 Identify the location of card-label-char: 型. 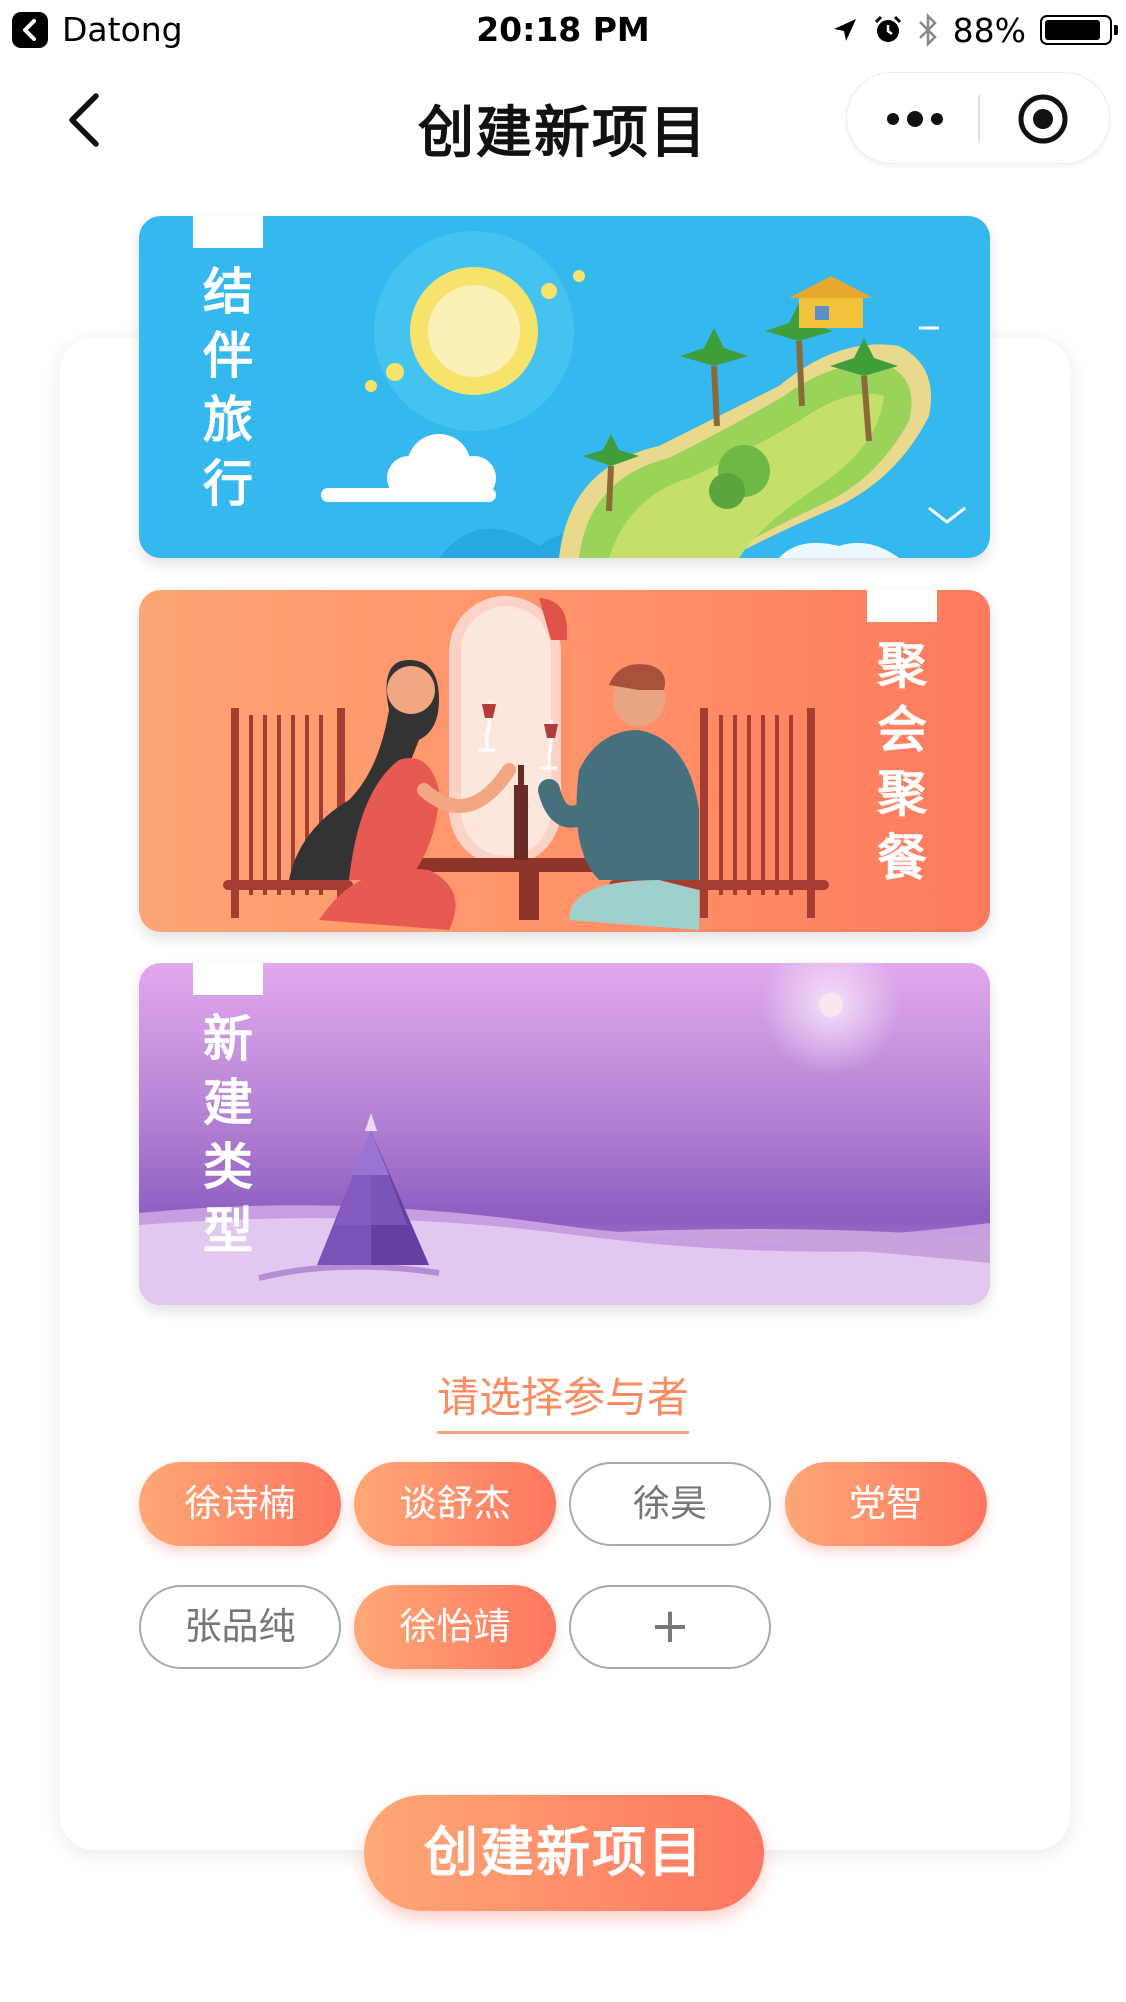
(228, 1231).